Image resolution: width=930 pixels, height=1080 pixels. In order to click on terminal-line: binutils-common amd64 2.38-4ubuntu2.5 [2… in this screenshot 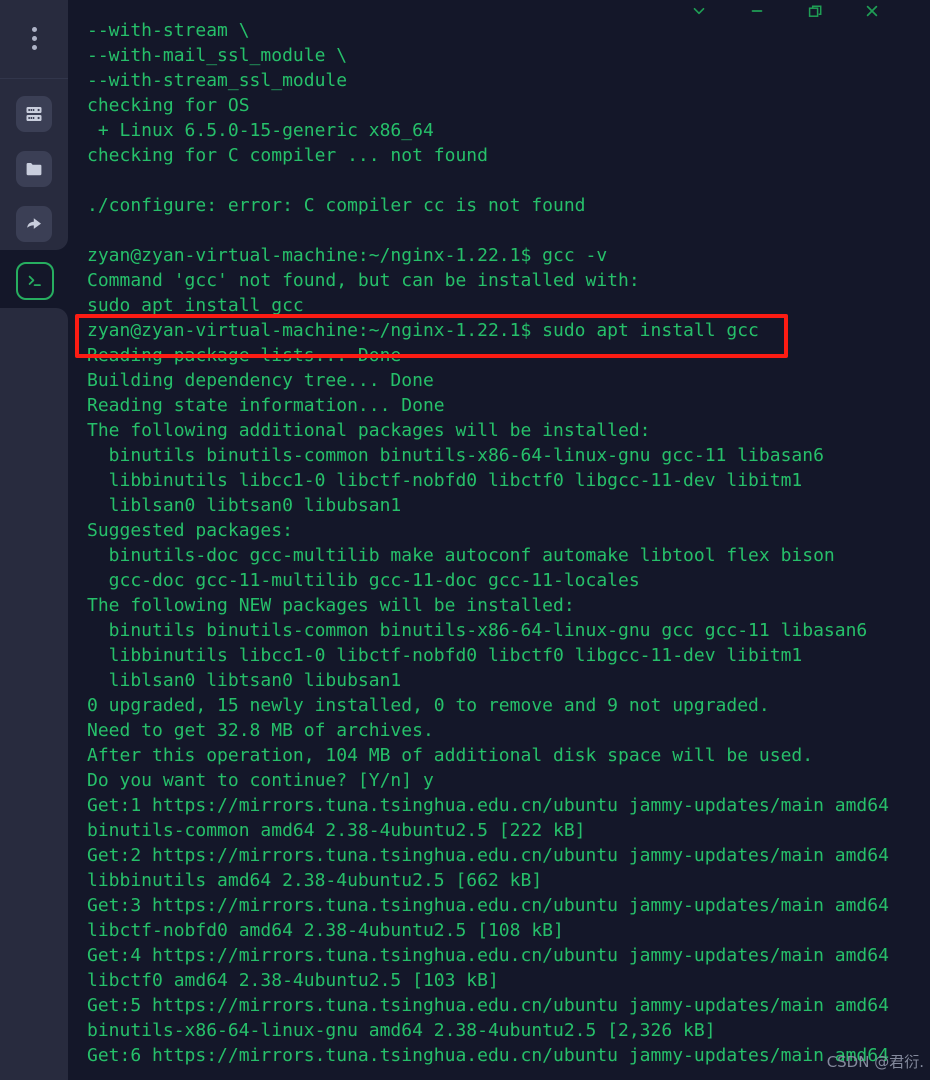, I will do `click(336, 830)`.